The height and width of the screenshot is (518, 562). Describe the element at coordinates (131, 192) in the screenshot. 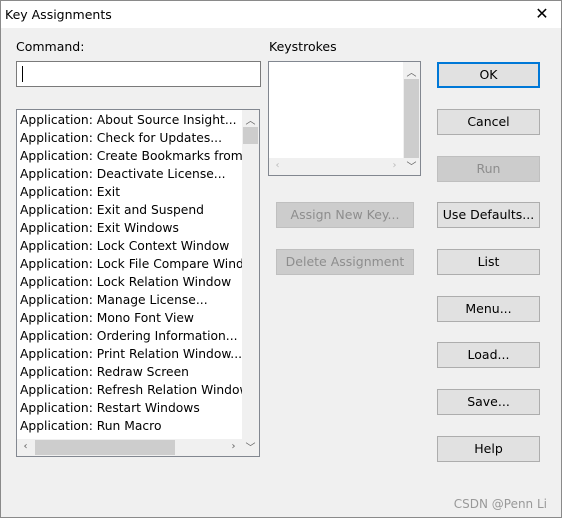

I see `command-list-item: Application: Exit` at that location.